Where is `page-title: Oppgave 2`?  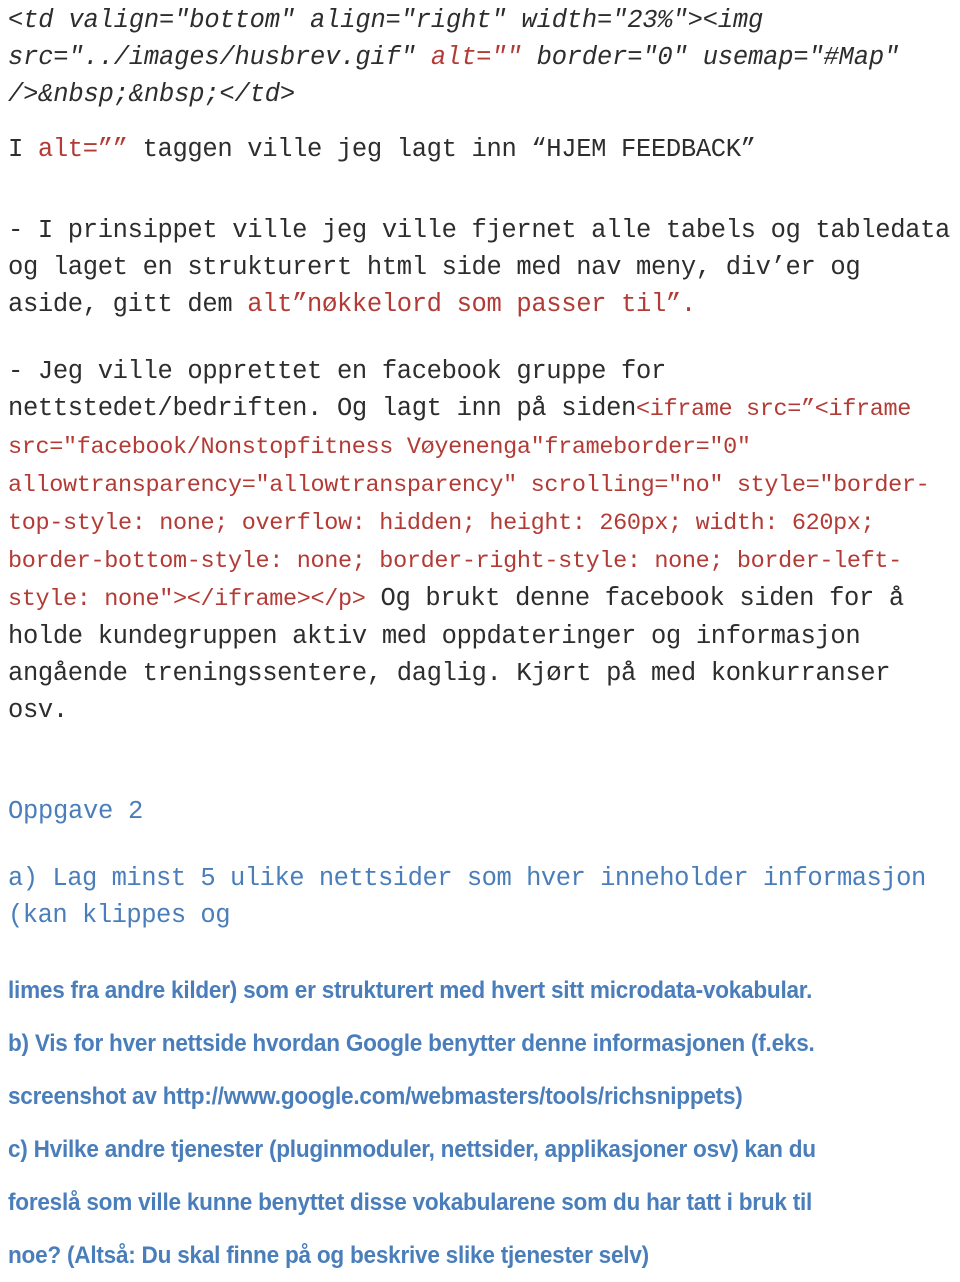 page-title: Oppgave 2 is located at coordinates (76, 811).